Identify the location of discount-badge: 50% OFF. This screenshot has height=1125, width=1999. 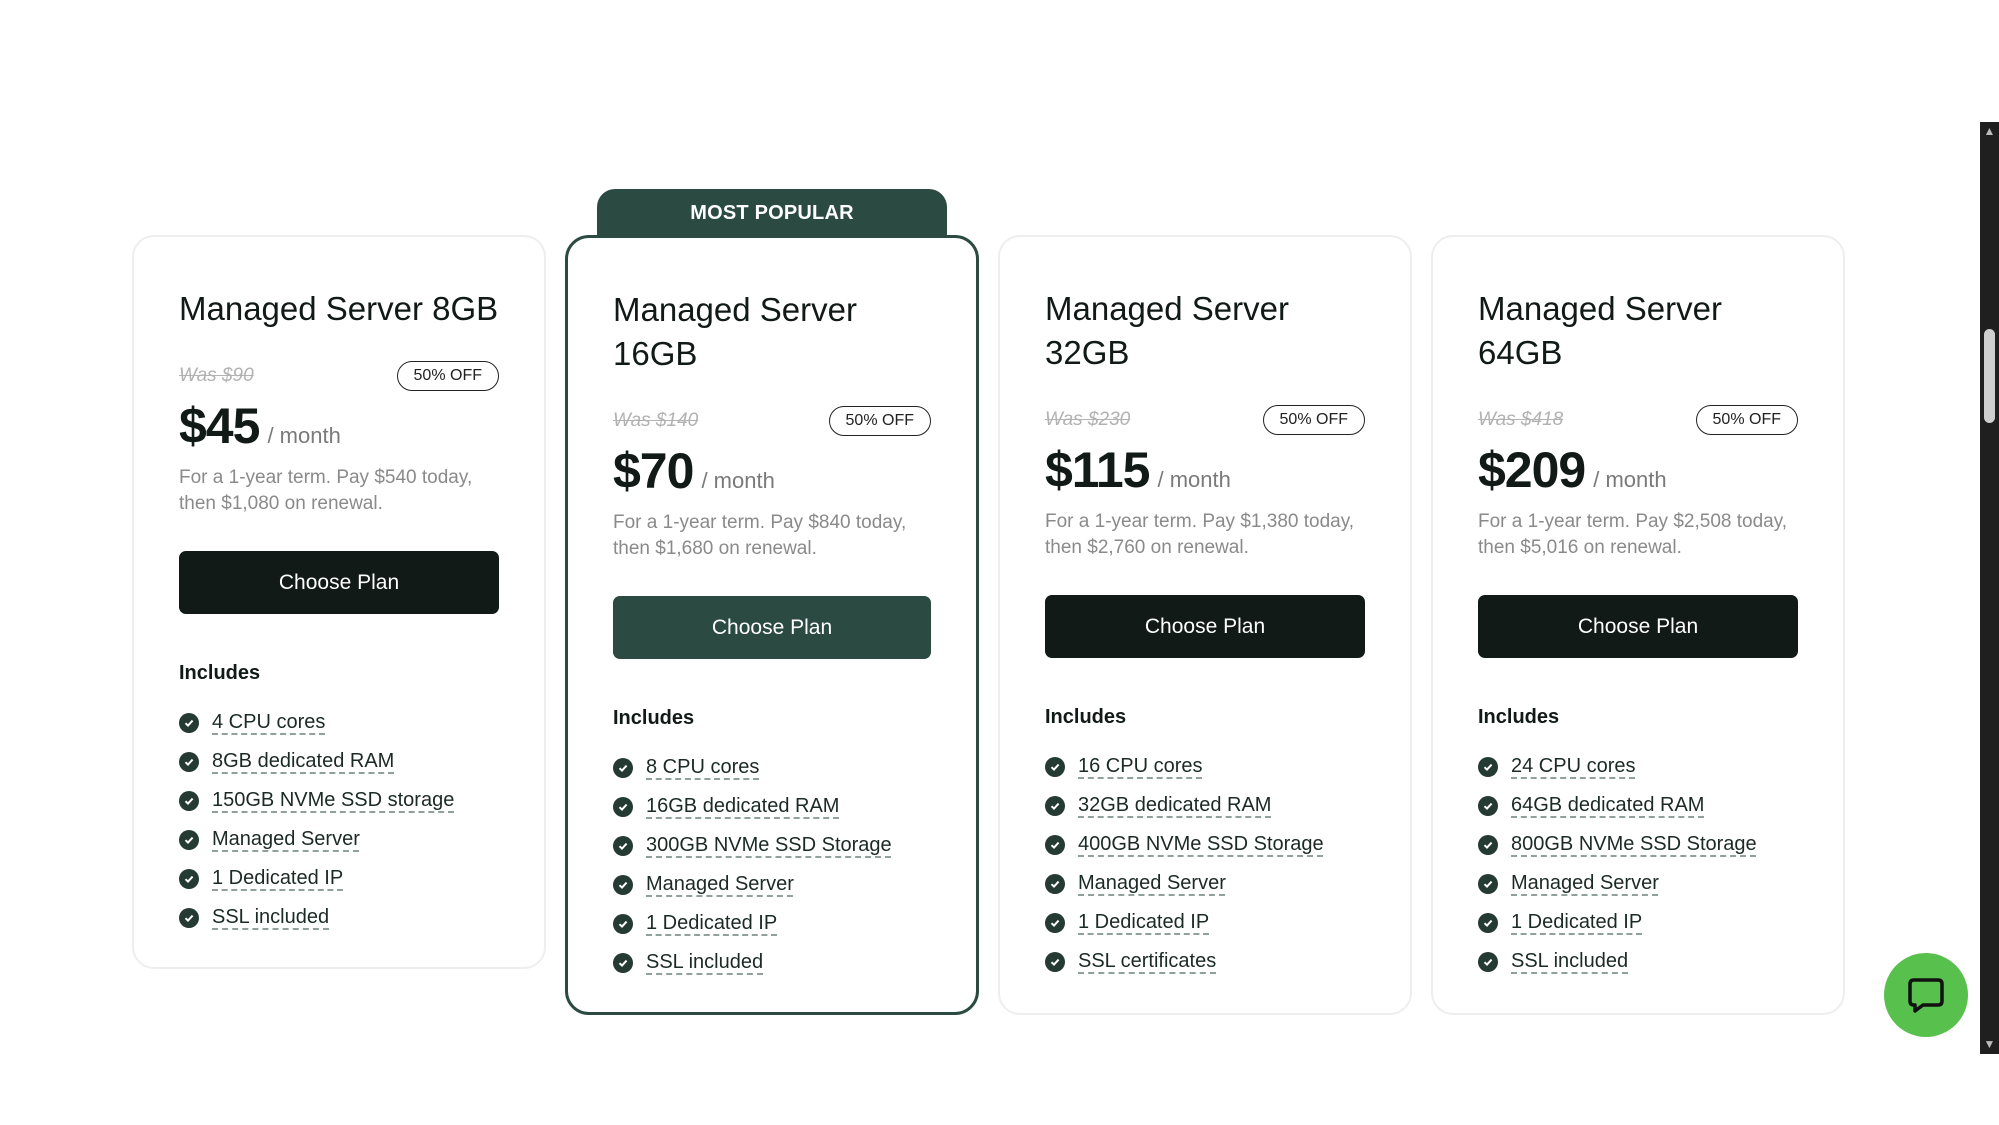
(1746, 420).